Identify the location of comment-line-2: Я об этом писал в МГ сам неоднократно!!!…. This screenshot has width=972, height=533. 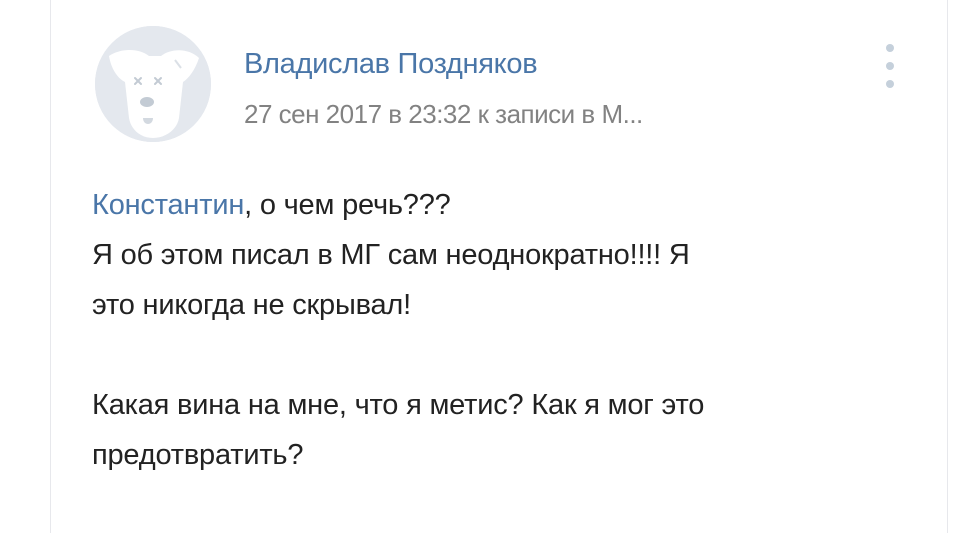
(391, 255).